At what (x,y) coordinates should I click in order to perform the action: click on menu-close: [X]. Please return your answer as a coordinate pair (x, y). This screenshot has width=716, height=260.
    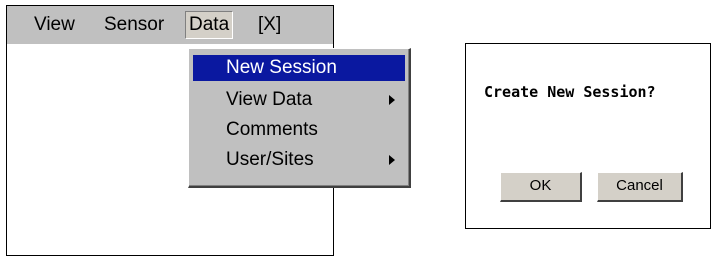
    Looking at the image, I should click on (269, 25).